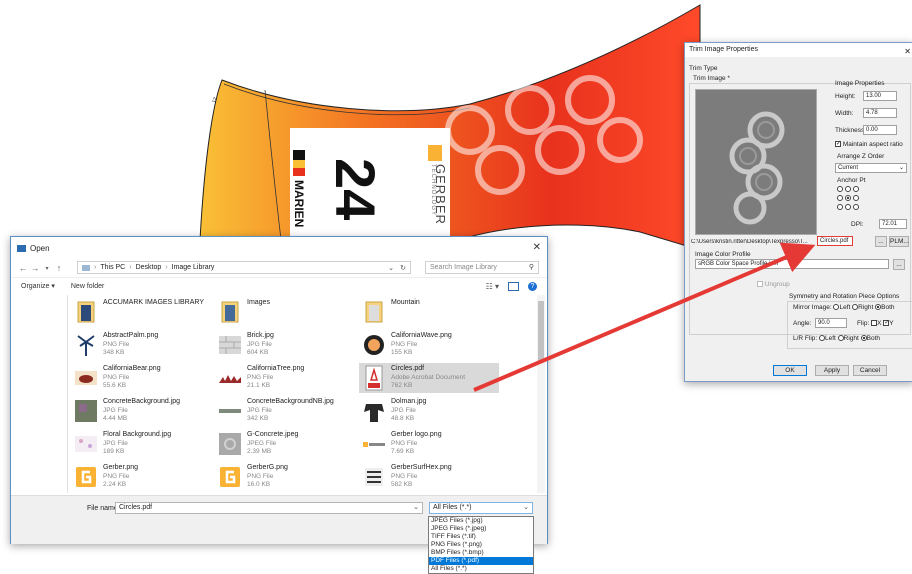 The height and width of the screenshot is (574, 912). What do you see at coordinates (481, 529) in the screenshot?
I see `file-type-option: JPEG Files (*.jpeg)` at bounding box center [481, 529].